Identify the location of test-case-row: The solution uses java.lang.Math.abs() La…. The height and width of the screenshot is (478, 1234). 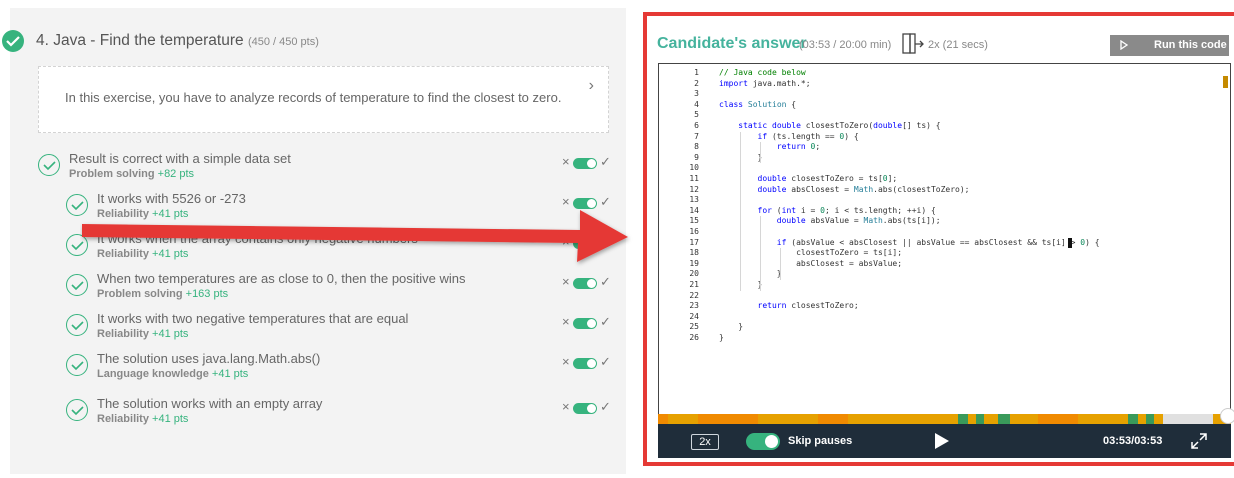
(351, 369).